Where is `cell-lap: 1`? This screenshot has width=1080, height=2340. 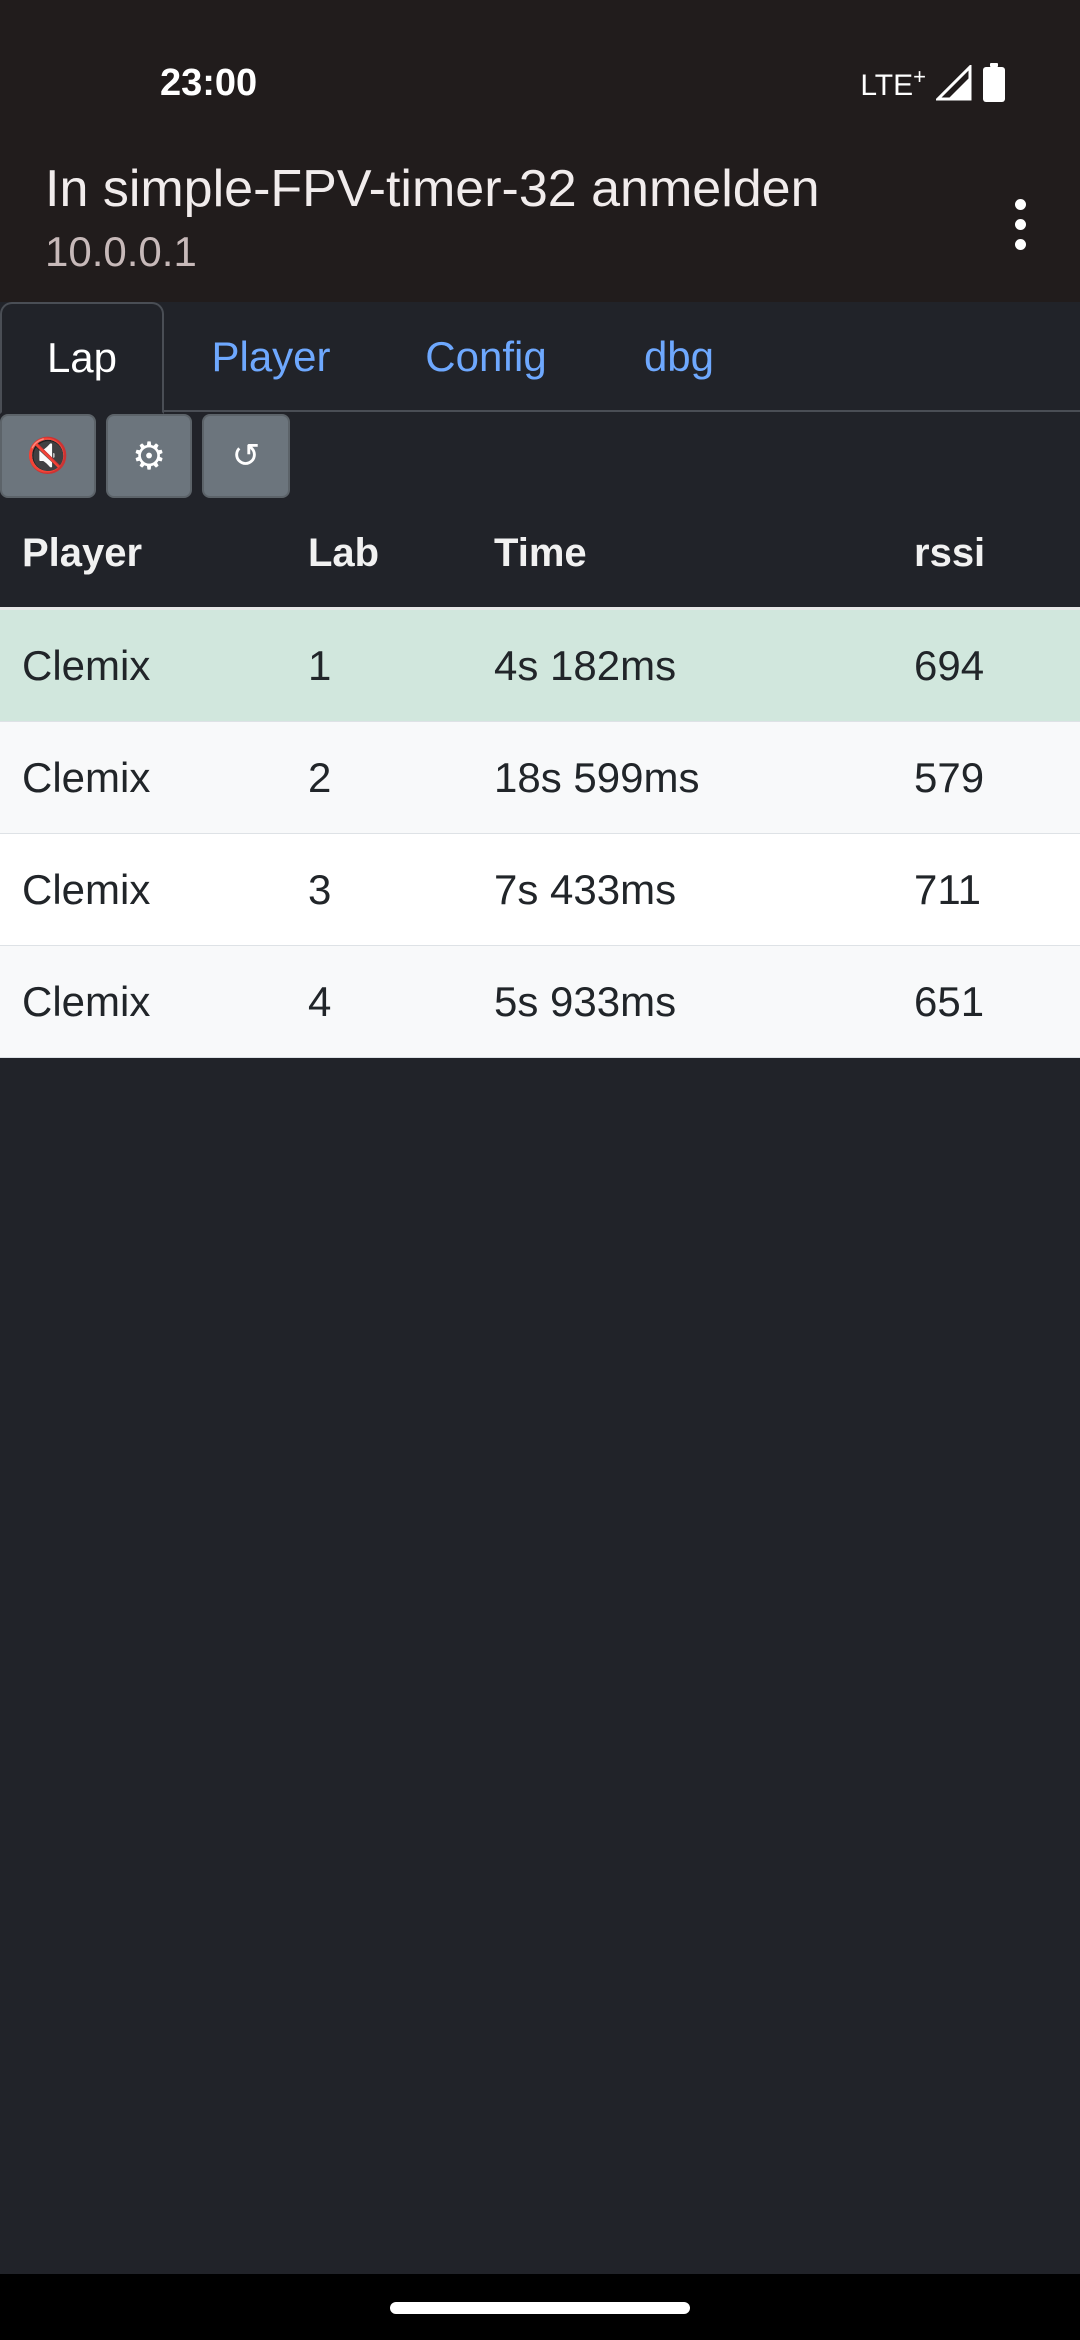 cell-lap: 1 is located at coordinates (320, 665).